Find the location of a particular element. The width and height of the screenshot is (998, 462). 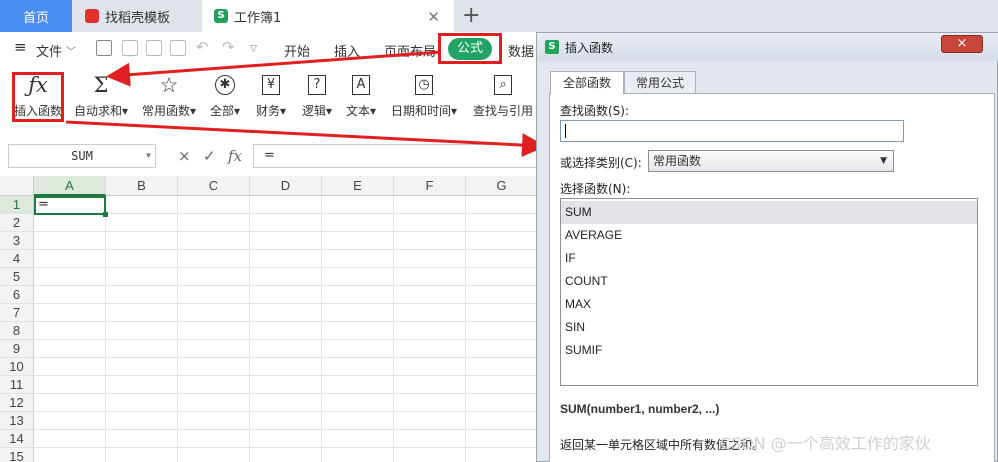

chevron-down-icon: ﹀ is located at coordinates (71, 50).